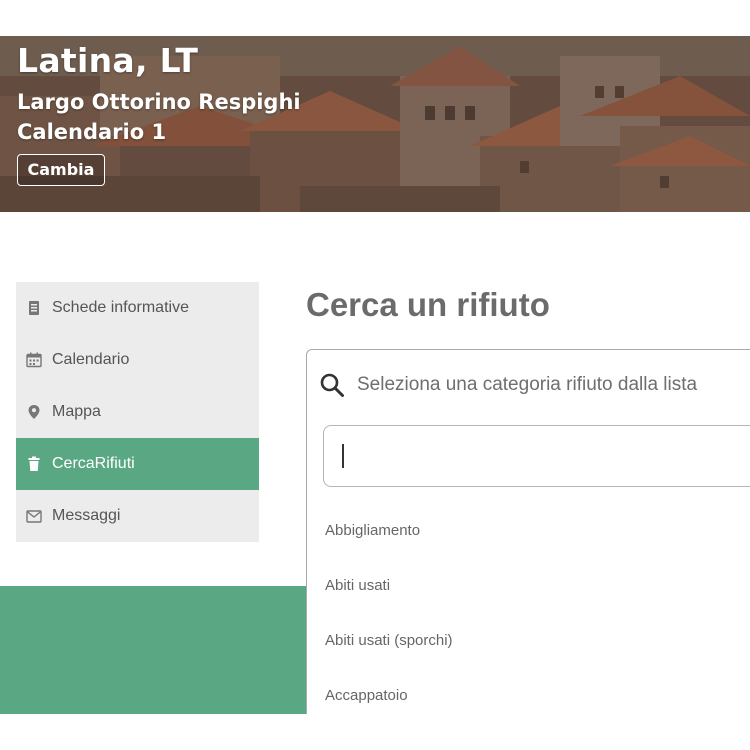  Describe the element at coordinates (61, 170) in the screenshot. I see `change-button: Cambia` at that location.